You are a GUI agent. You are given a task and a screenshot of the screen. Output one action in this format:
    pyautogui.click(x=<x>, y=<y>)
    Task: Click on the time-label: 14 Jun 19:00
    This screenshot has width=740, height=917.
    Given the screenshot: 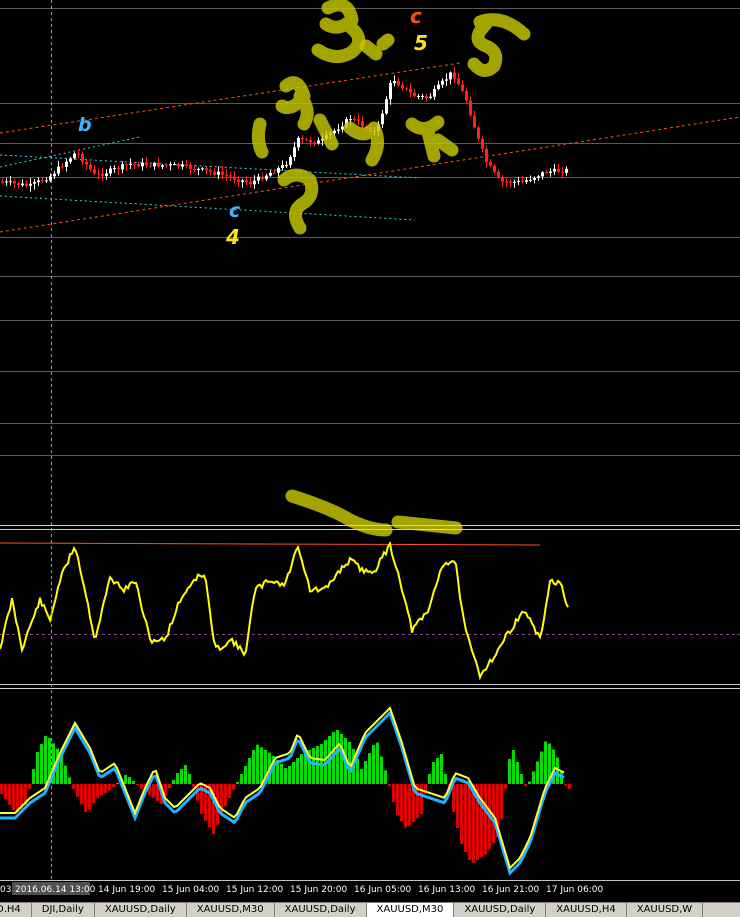 What is the action you would take?
    pyautogui.click(x=126, y=890)
    